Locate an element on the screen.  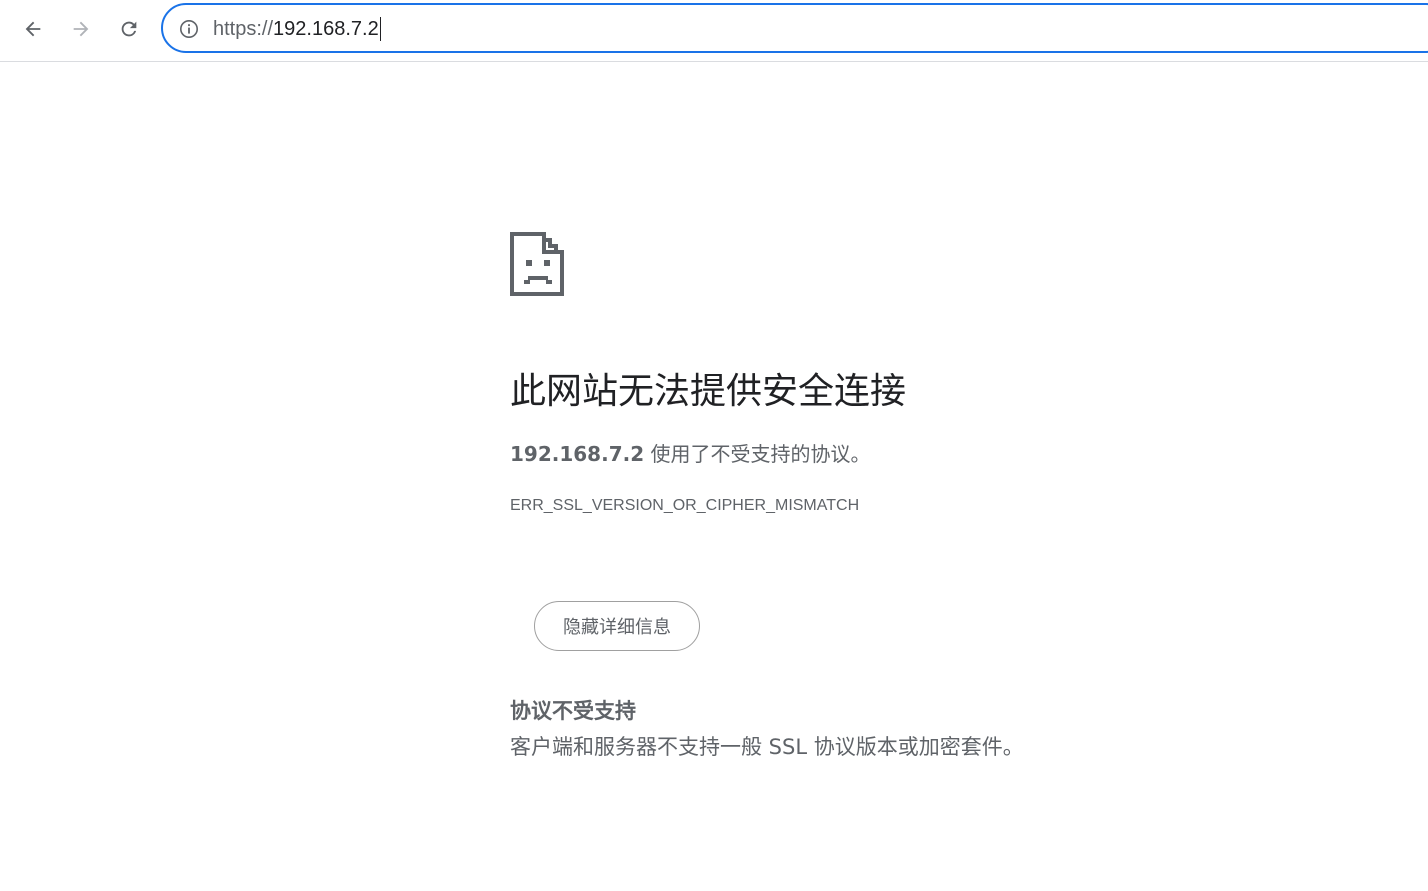
error-message-text: 使用了不受支持的协议。 is located at coordinates (760, 454).